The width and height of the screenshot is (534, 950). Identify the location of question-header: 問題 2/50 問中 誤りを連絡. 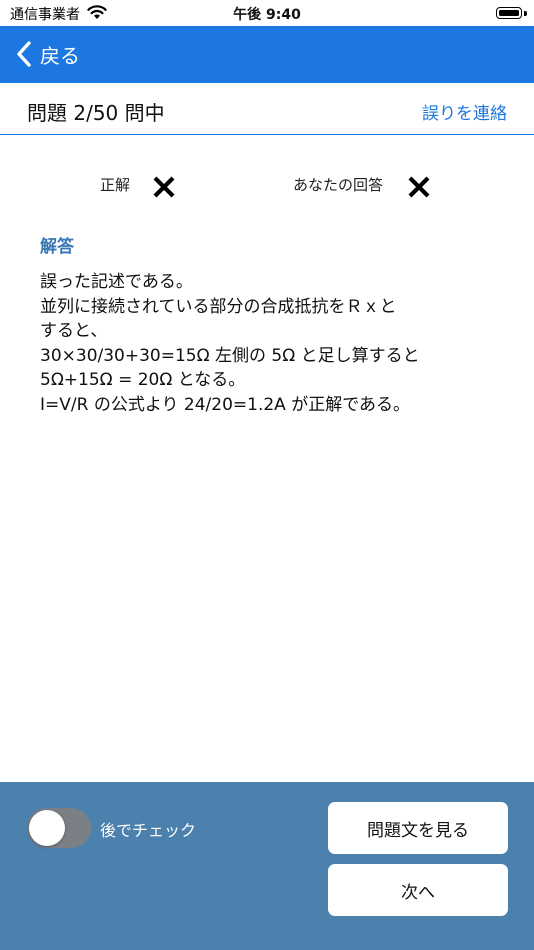
(267, 109).